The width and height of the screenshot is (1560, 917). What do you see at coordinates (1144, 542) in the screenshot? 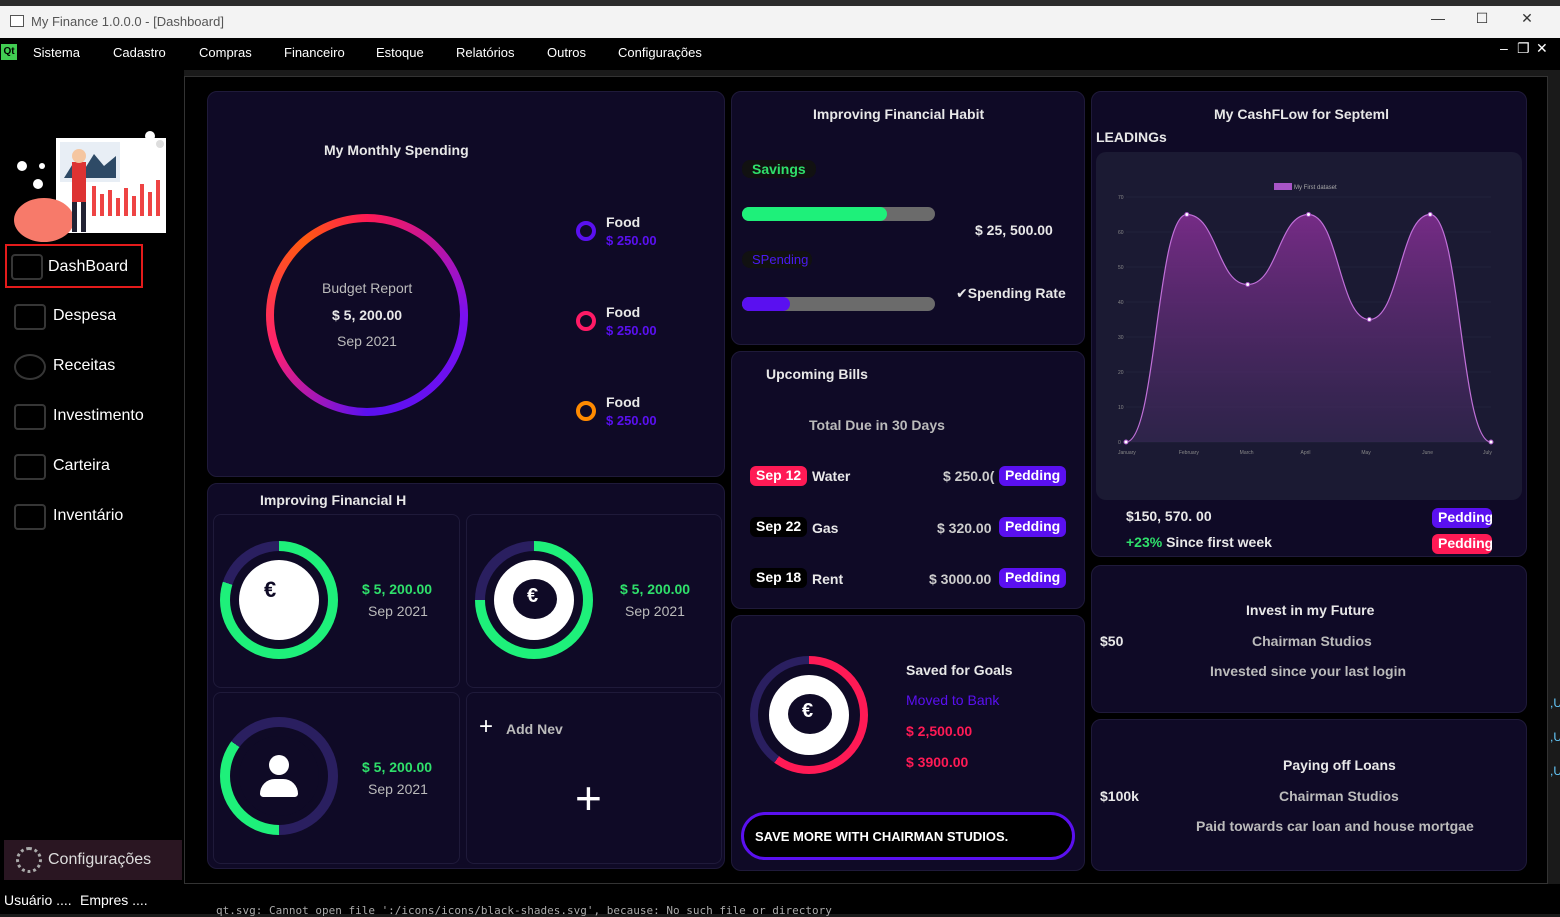
I see `growth-percent: +23%` at bounding box center [1144, 542].